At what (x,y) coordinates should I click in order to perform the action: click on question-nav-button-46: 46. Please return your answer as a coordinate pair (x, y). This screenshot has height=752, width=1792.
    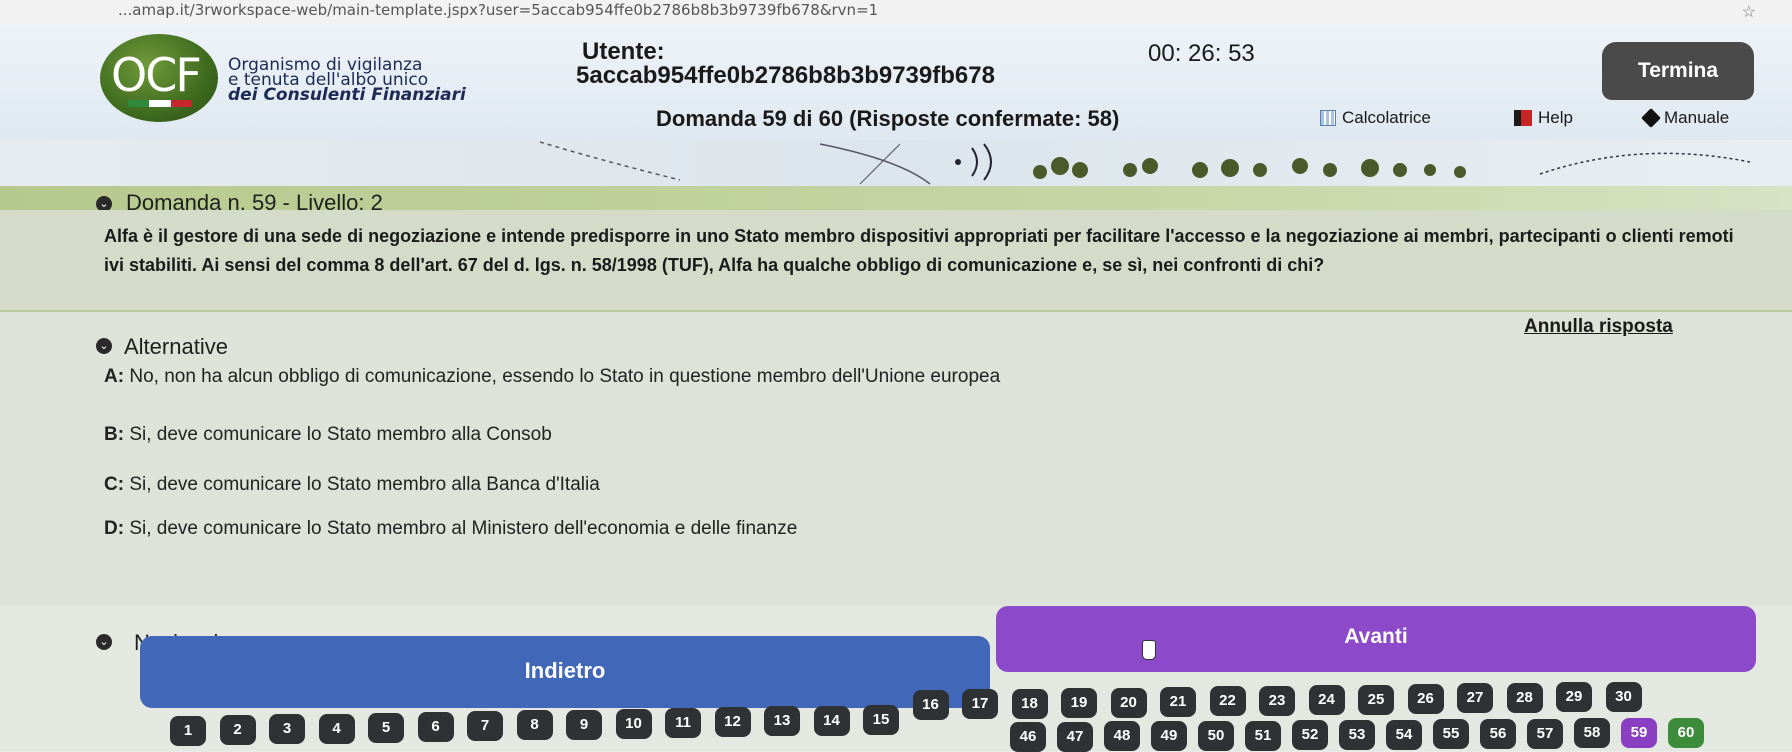
    Looking at the image, I should click on (1028, 737).